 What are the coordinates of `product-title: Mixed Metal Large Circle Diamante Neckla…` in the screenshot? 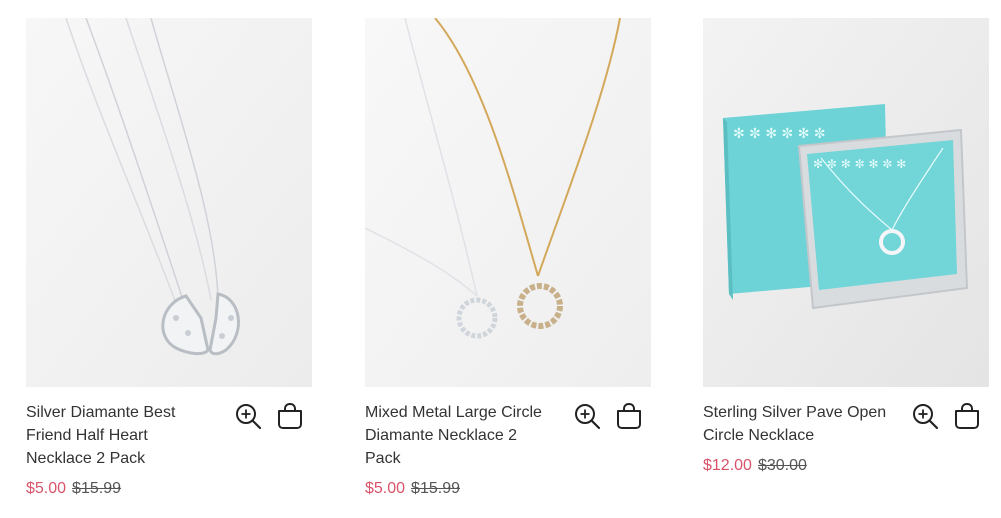 It's located at (460, 435).